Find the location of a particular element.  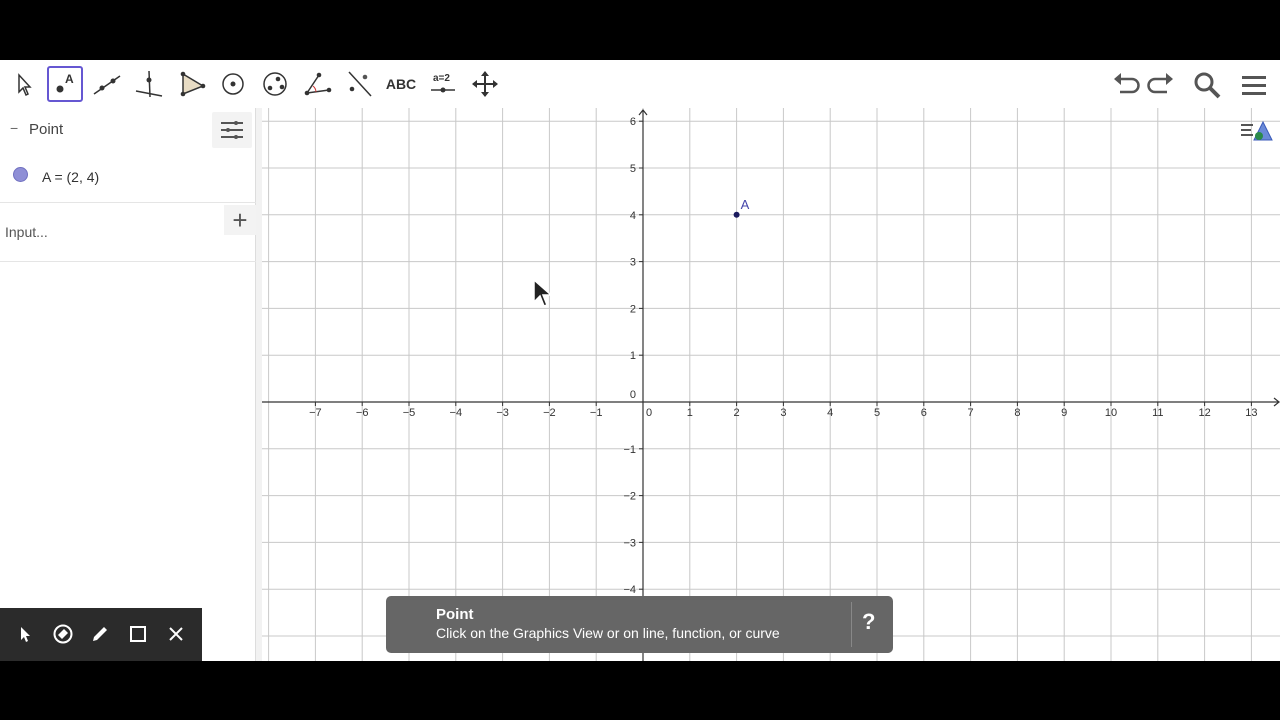

pen-toolbar is located at coordinates (101, 634).